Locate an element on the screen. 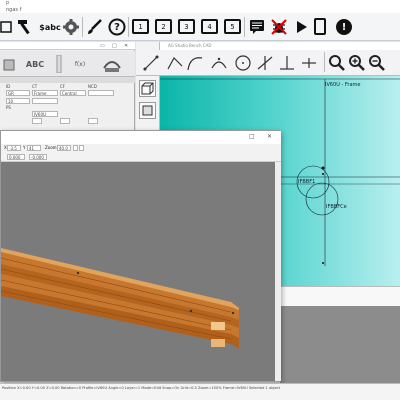  curve-tool-icon is located at coordinates (219, 63).